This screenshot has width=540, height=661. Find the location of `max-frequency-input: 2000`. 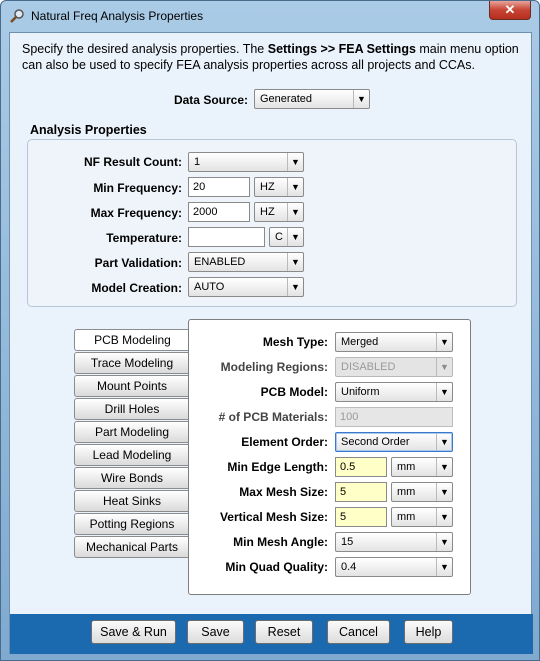

max-frequency-input: 2000 is located at coordinates (219, 212).